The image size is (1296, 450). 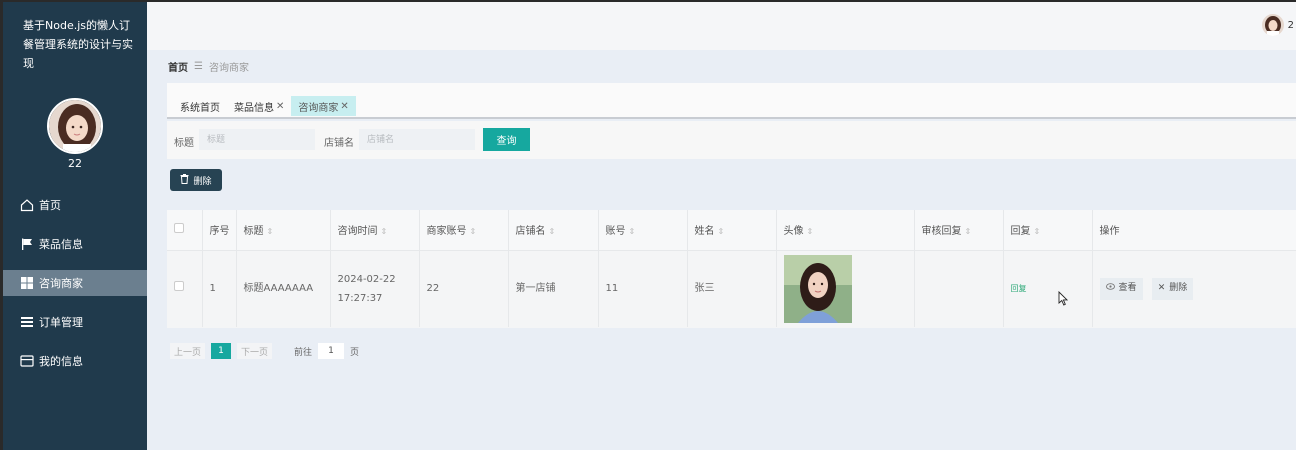 What do you see at coordinates (255, 351) in the screenshot?
I see `next-page-button: 下一页` at bounding box center [255, 351].